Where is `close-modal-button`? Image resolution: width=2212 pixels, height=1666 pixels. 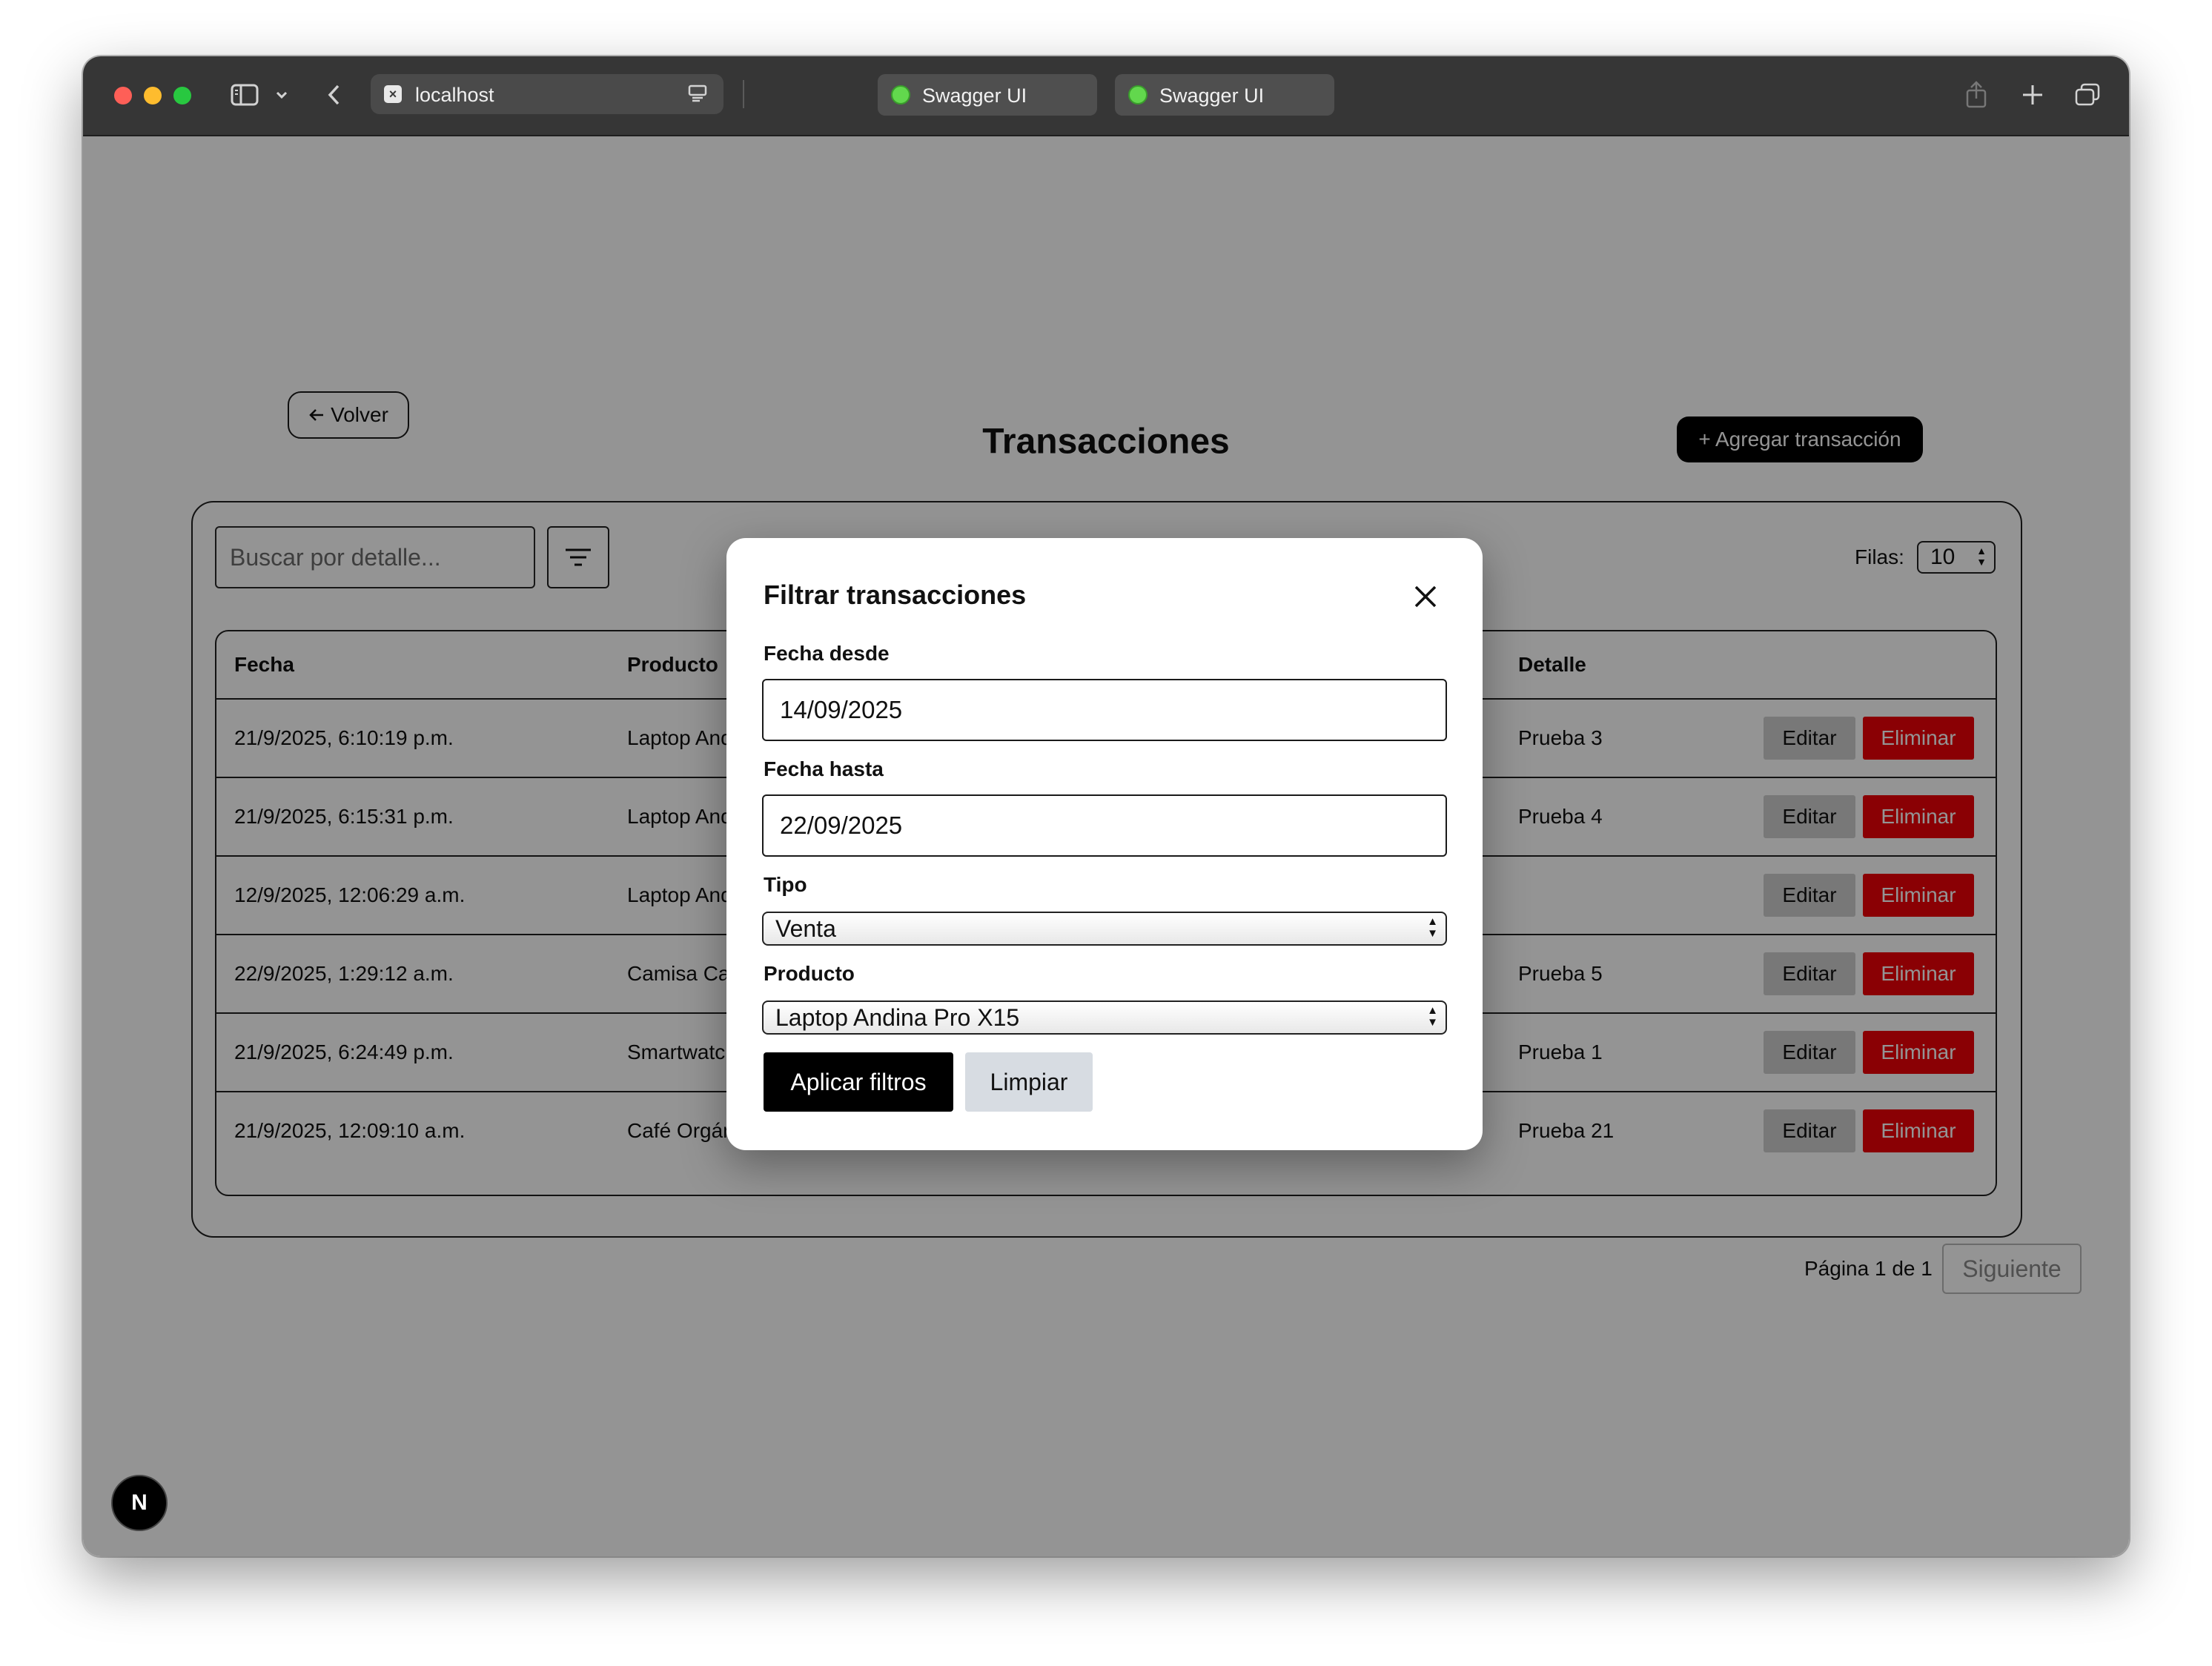 close-modal-button is located at coordinates (1425, 596).